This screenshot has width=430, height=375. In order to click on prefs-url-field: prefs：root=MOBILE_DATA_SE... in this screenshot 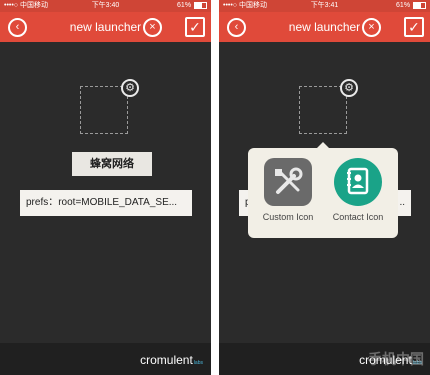, I will do `click(106, 203)`.